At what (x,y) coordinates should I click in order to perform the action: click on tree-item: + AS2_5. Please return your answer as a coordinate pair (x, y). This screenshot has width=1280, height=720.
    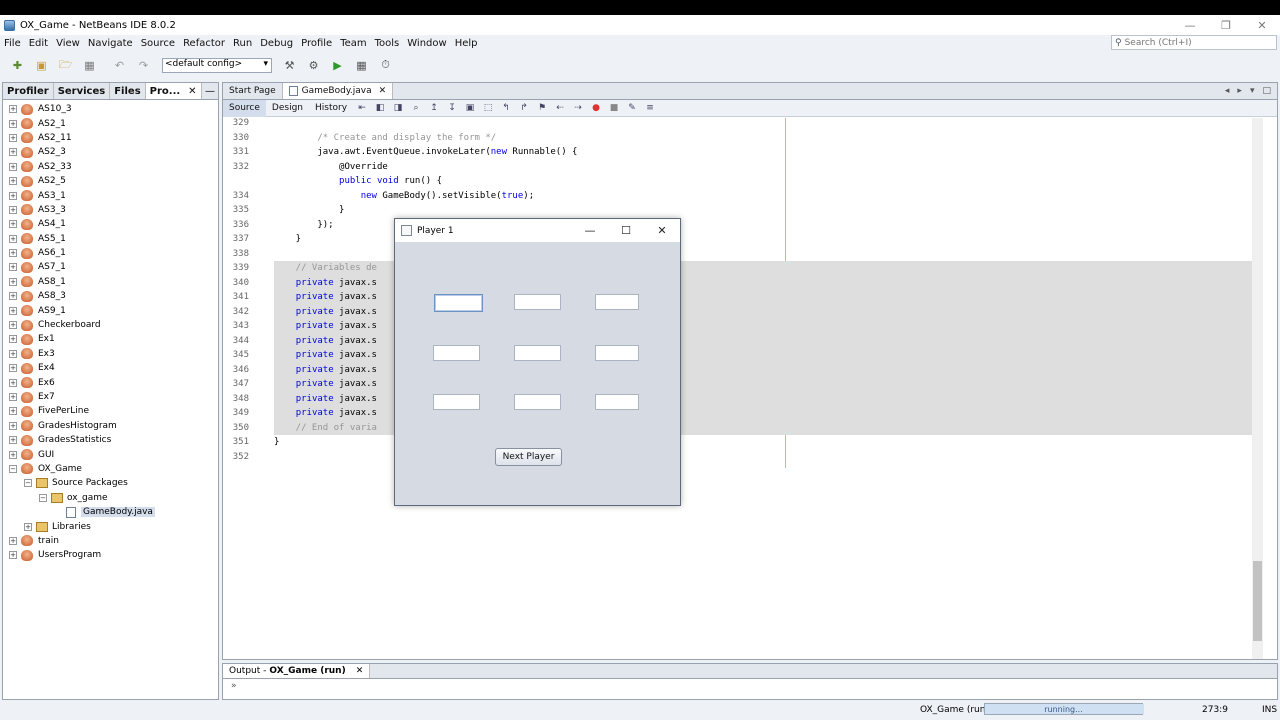
    Looking at the image, I should click on (110, 181).